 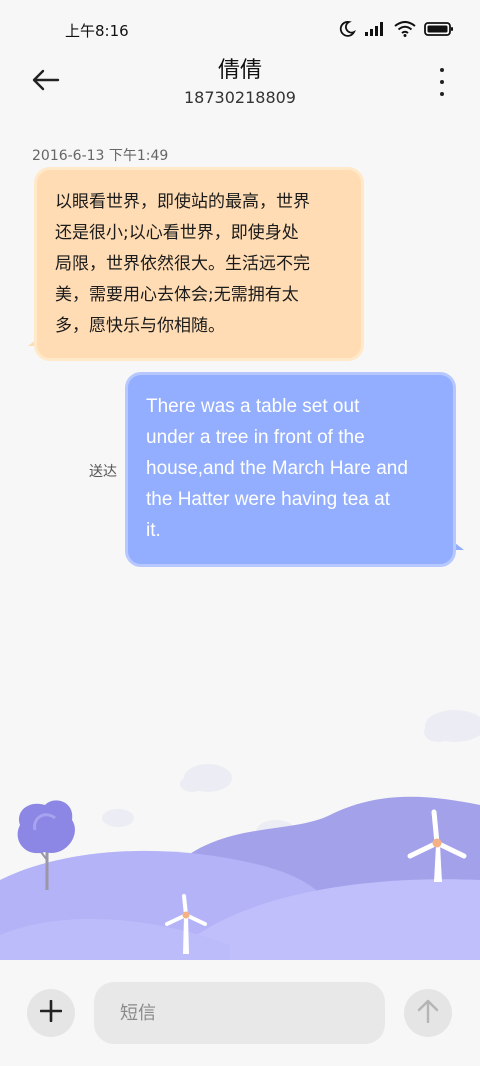 I want to click on message-line: 多，愿快乐与你相随。, so click(x=140, y=326).